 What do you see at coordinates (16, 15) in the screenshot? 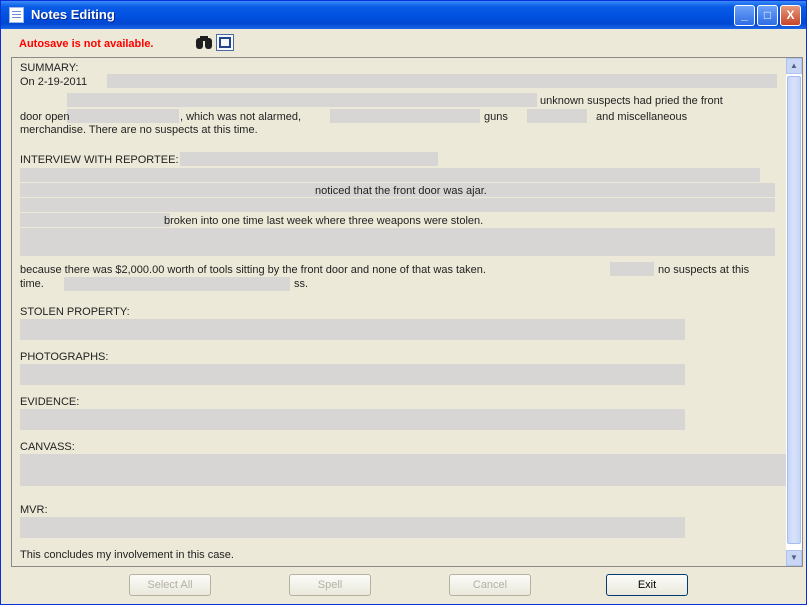
I see `notepad-icon` at bounding box center [16, 15].